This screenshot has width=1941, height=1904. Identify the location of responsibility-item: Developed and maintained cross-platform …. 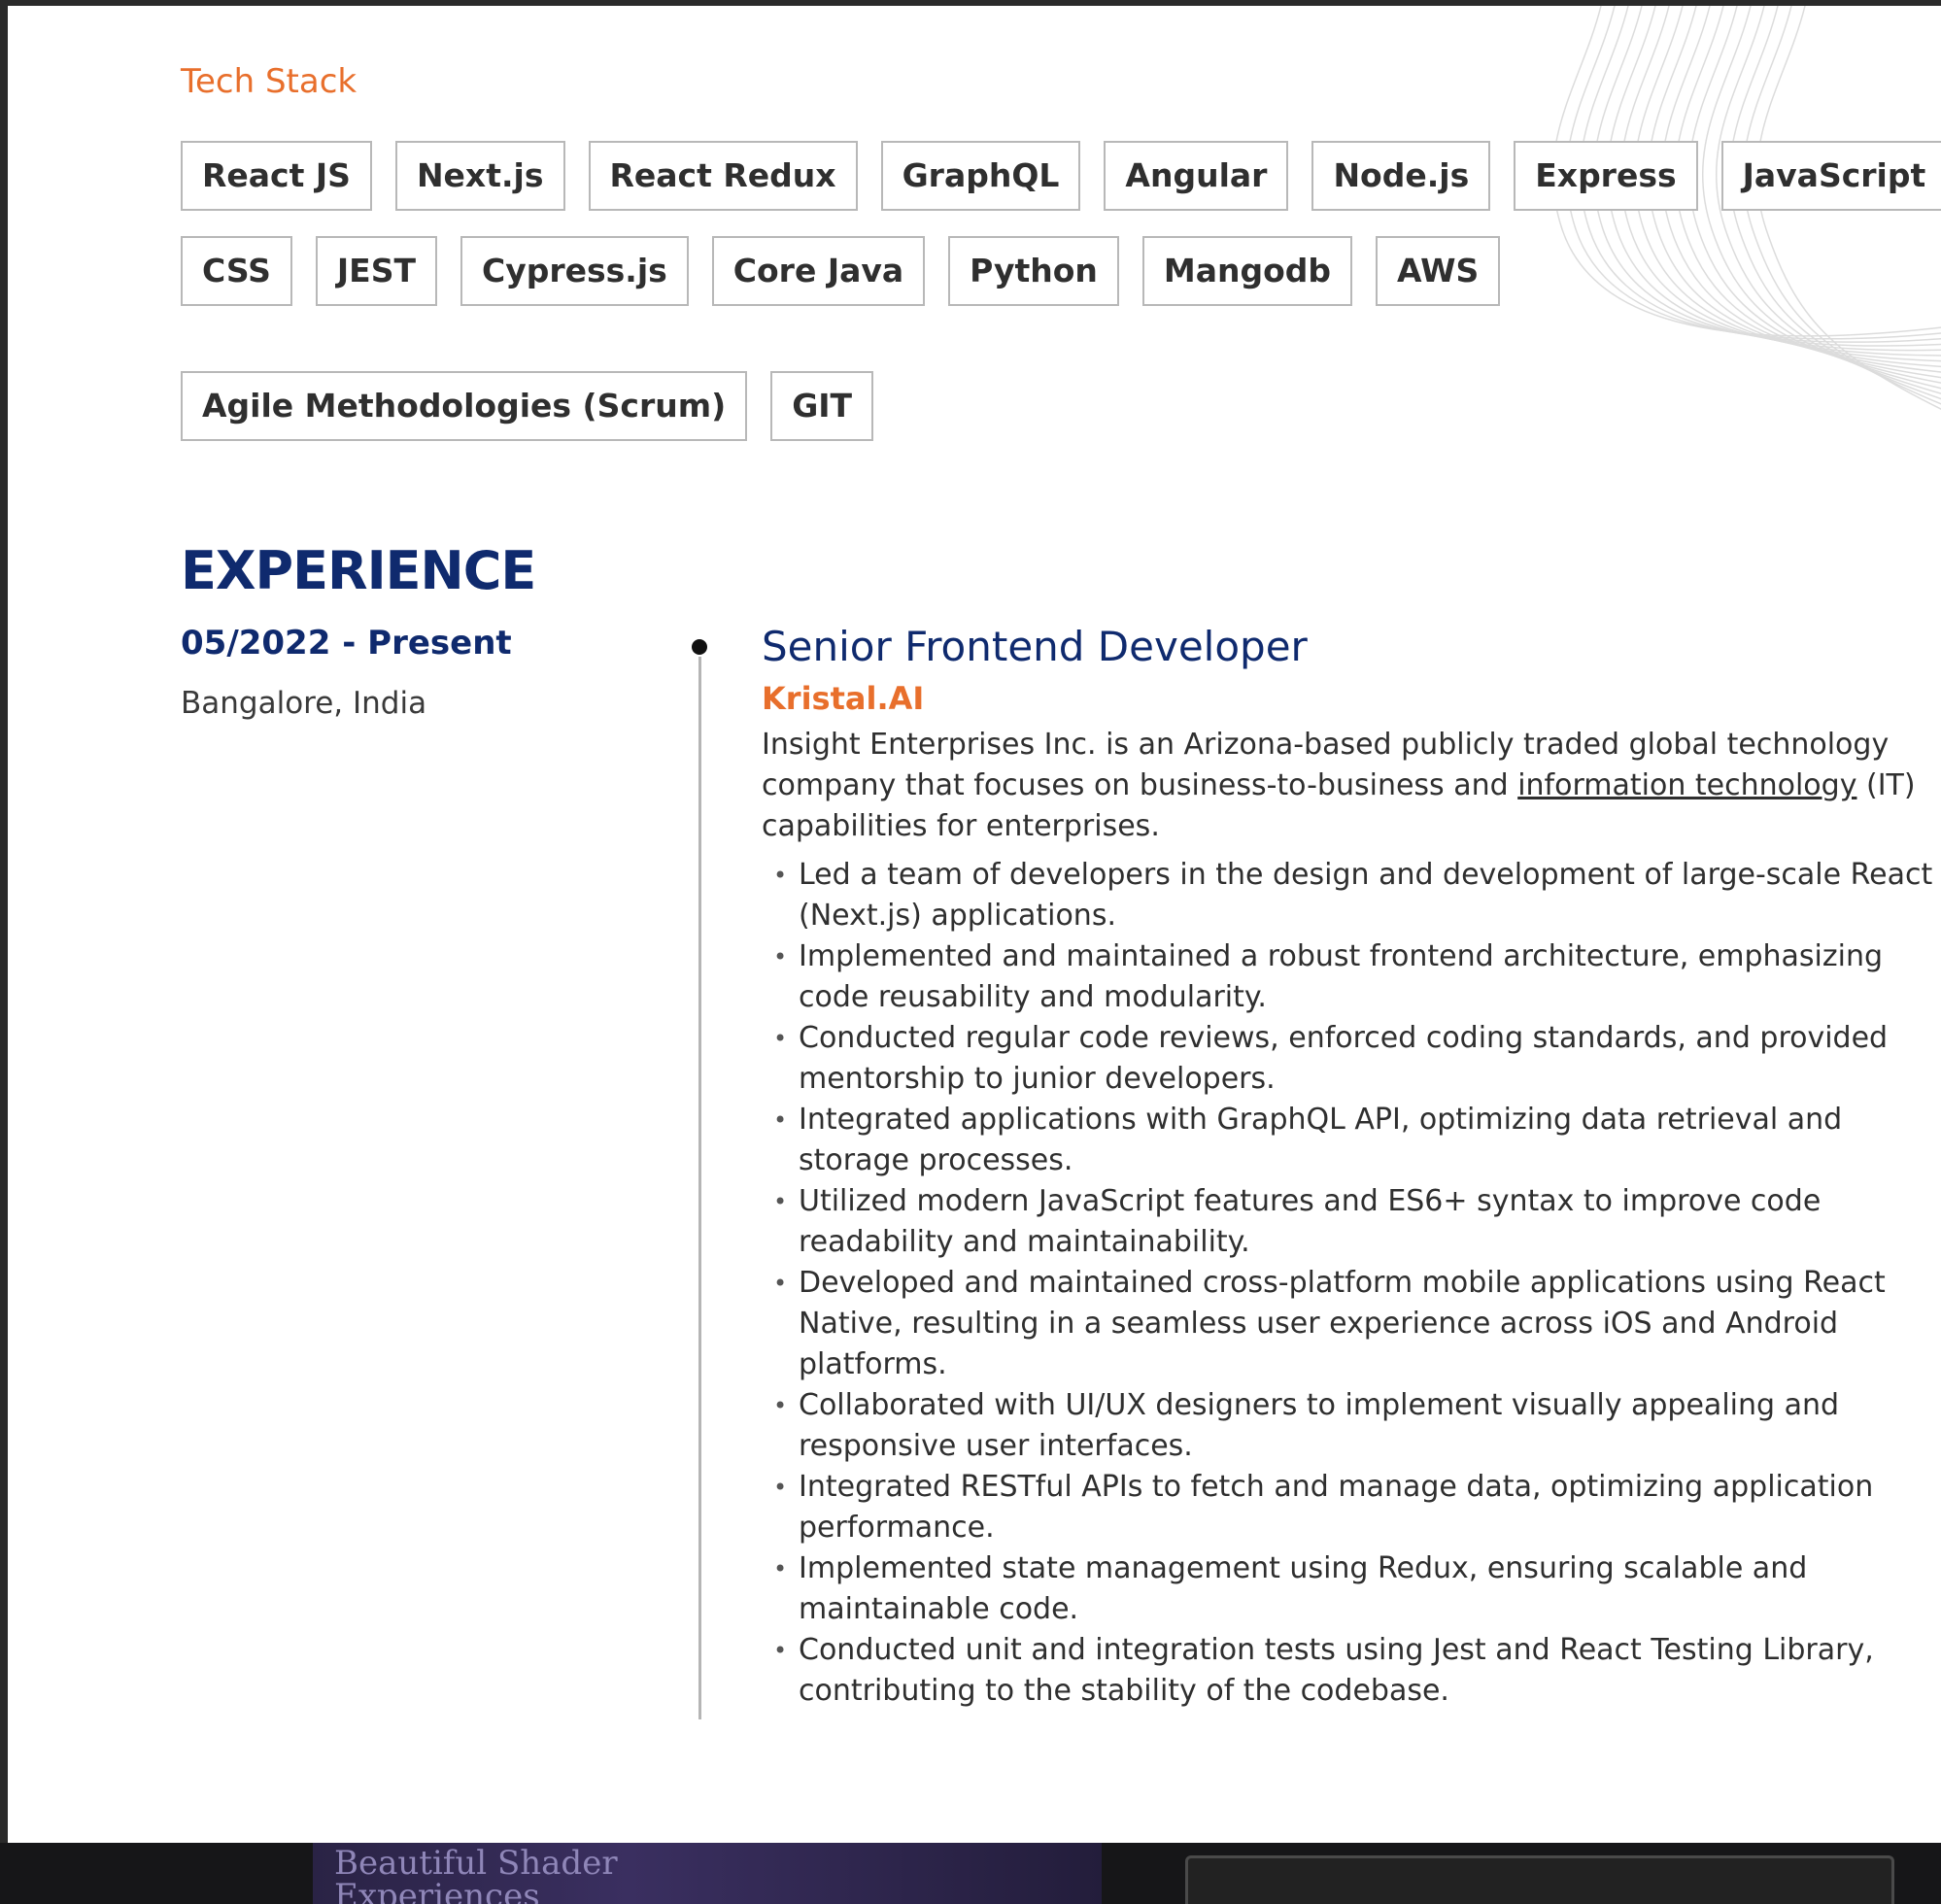
(1351, 1324).